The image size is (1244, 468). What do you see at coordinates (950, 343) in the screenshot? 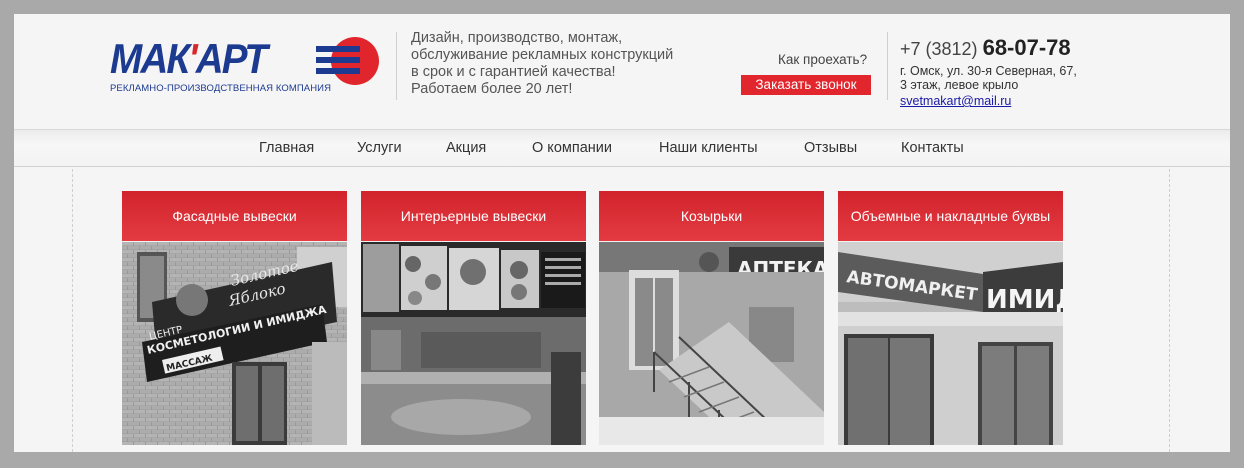
I see `volumetric-letters-photo: АВТОМАРКЕТ ИМИД` at bounding box center [950, 343].